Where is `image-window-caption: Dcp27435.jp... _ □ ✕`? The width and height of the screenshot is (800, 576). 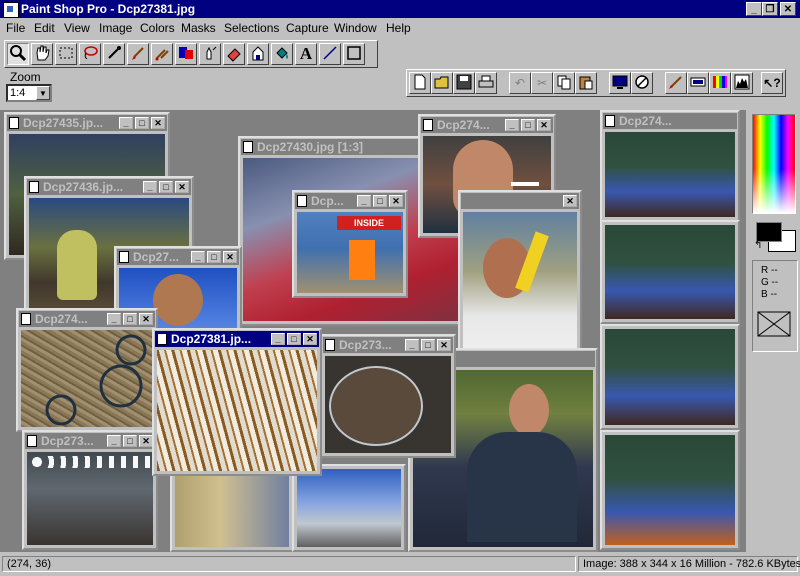
image-window-caption: Dcp27435.jp... _ □ ✕ is located at coordinates (87, 123).